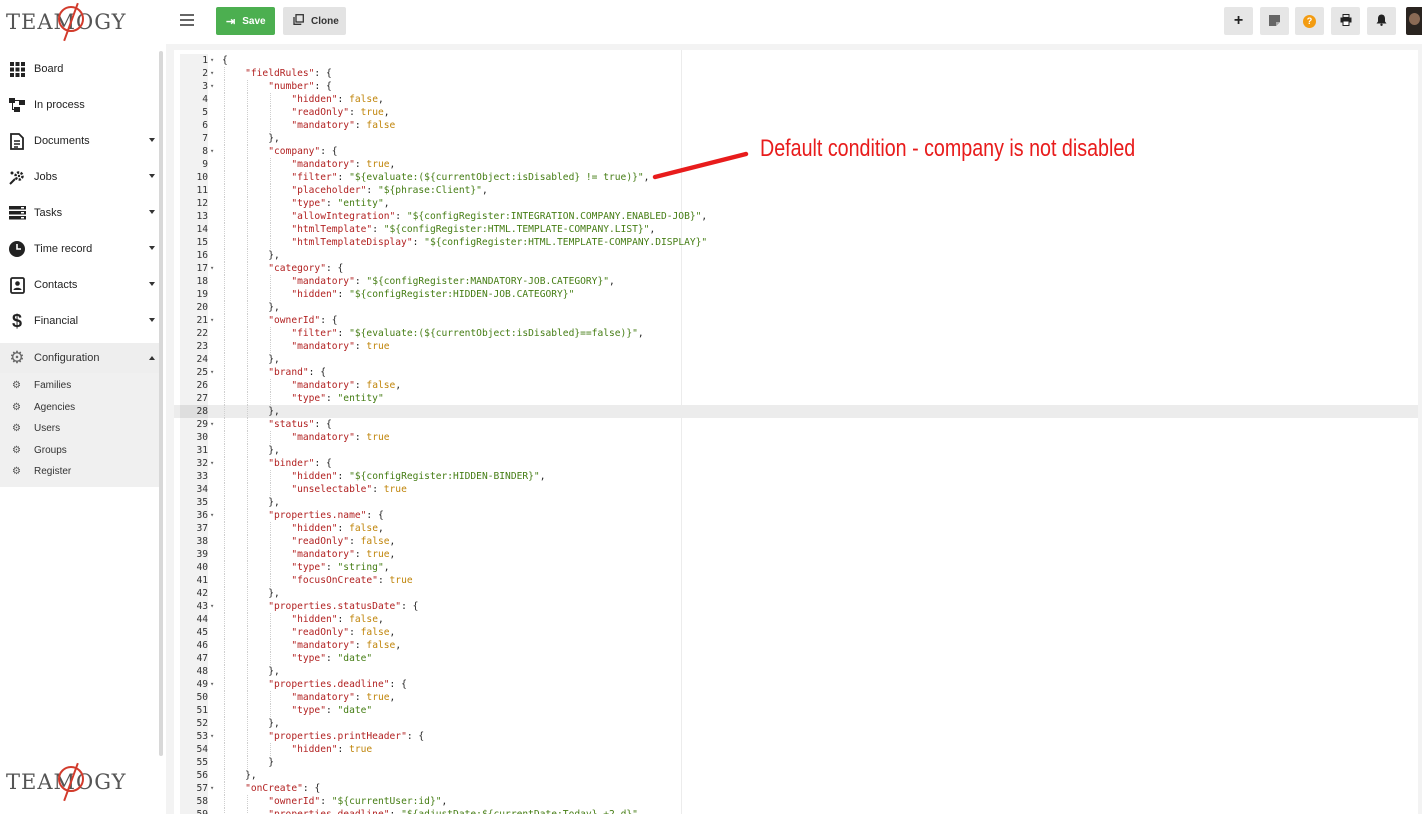 This screenshot has width=1422, height=814. Describe the element at coordinates (796, 73) in the screenshot. I see `code-line: 2 ▾ "fieldRules": {` at that location.